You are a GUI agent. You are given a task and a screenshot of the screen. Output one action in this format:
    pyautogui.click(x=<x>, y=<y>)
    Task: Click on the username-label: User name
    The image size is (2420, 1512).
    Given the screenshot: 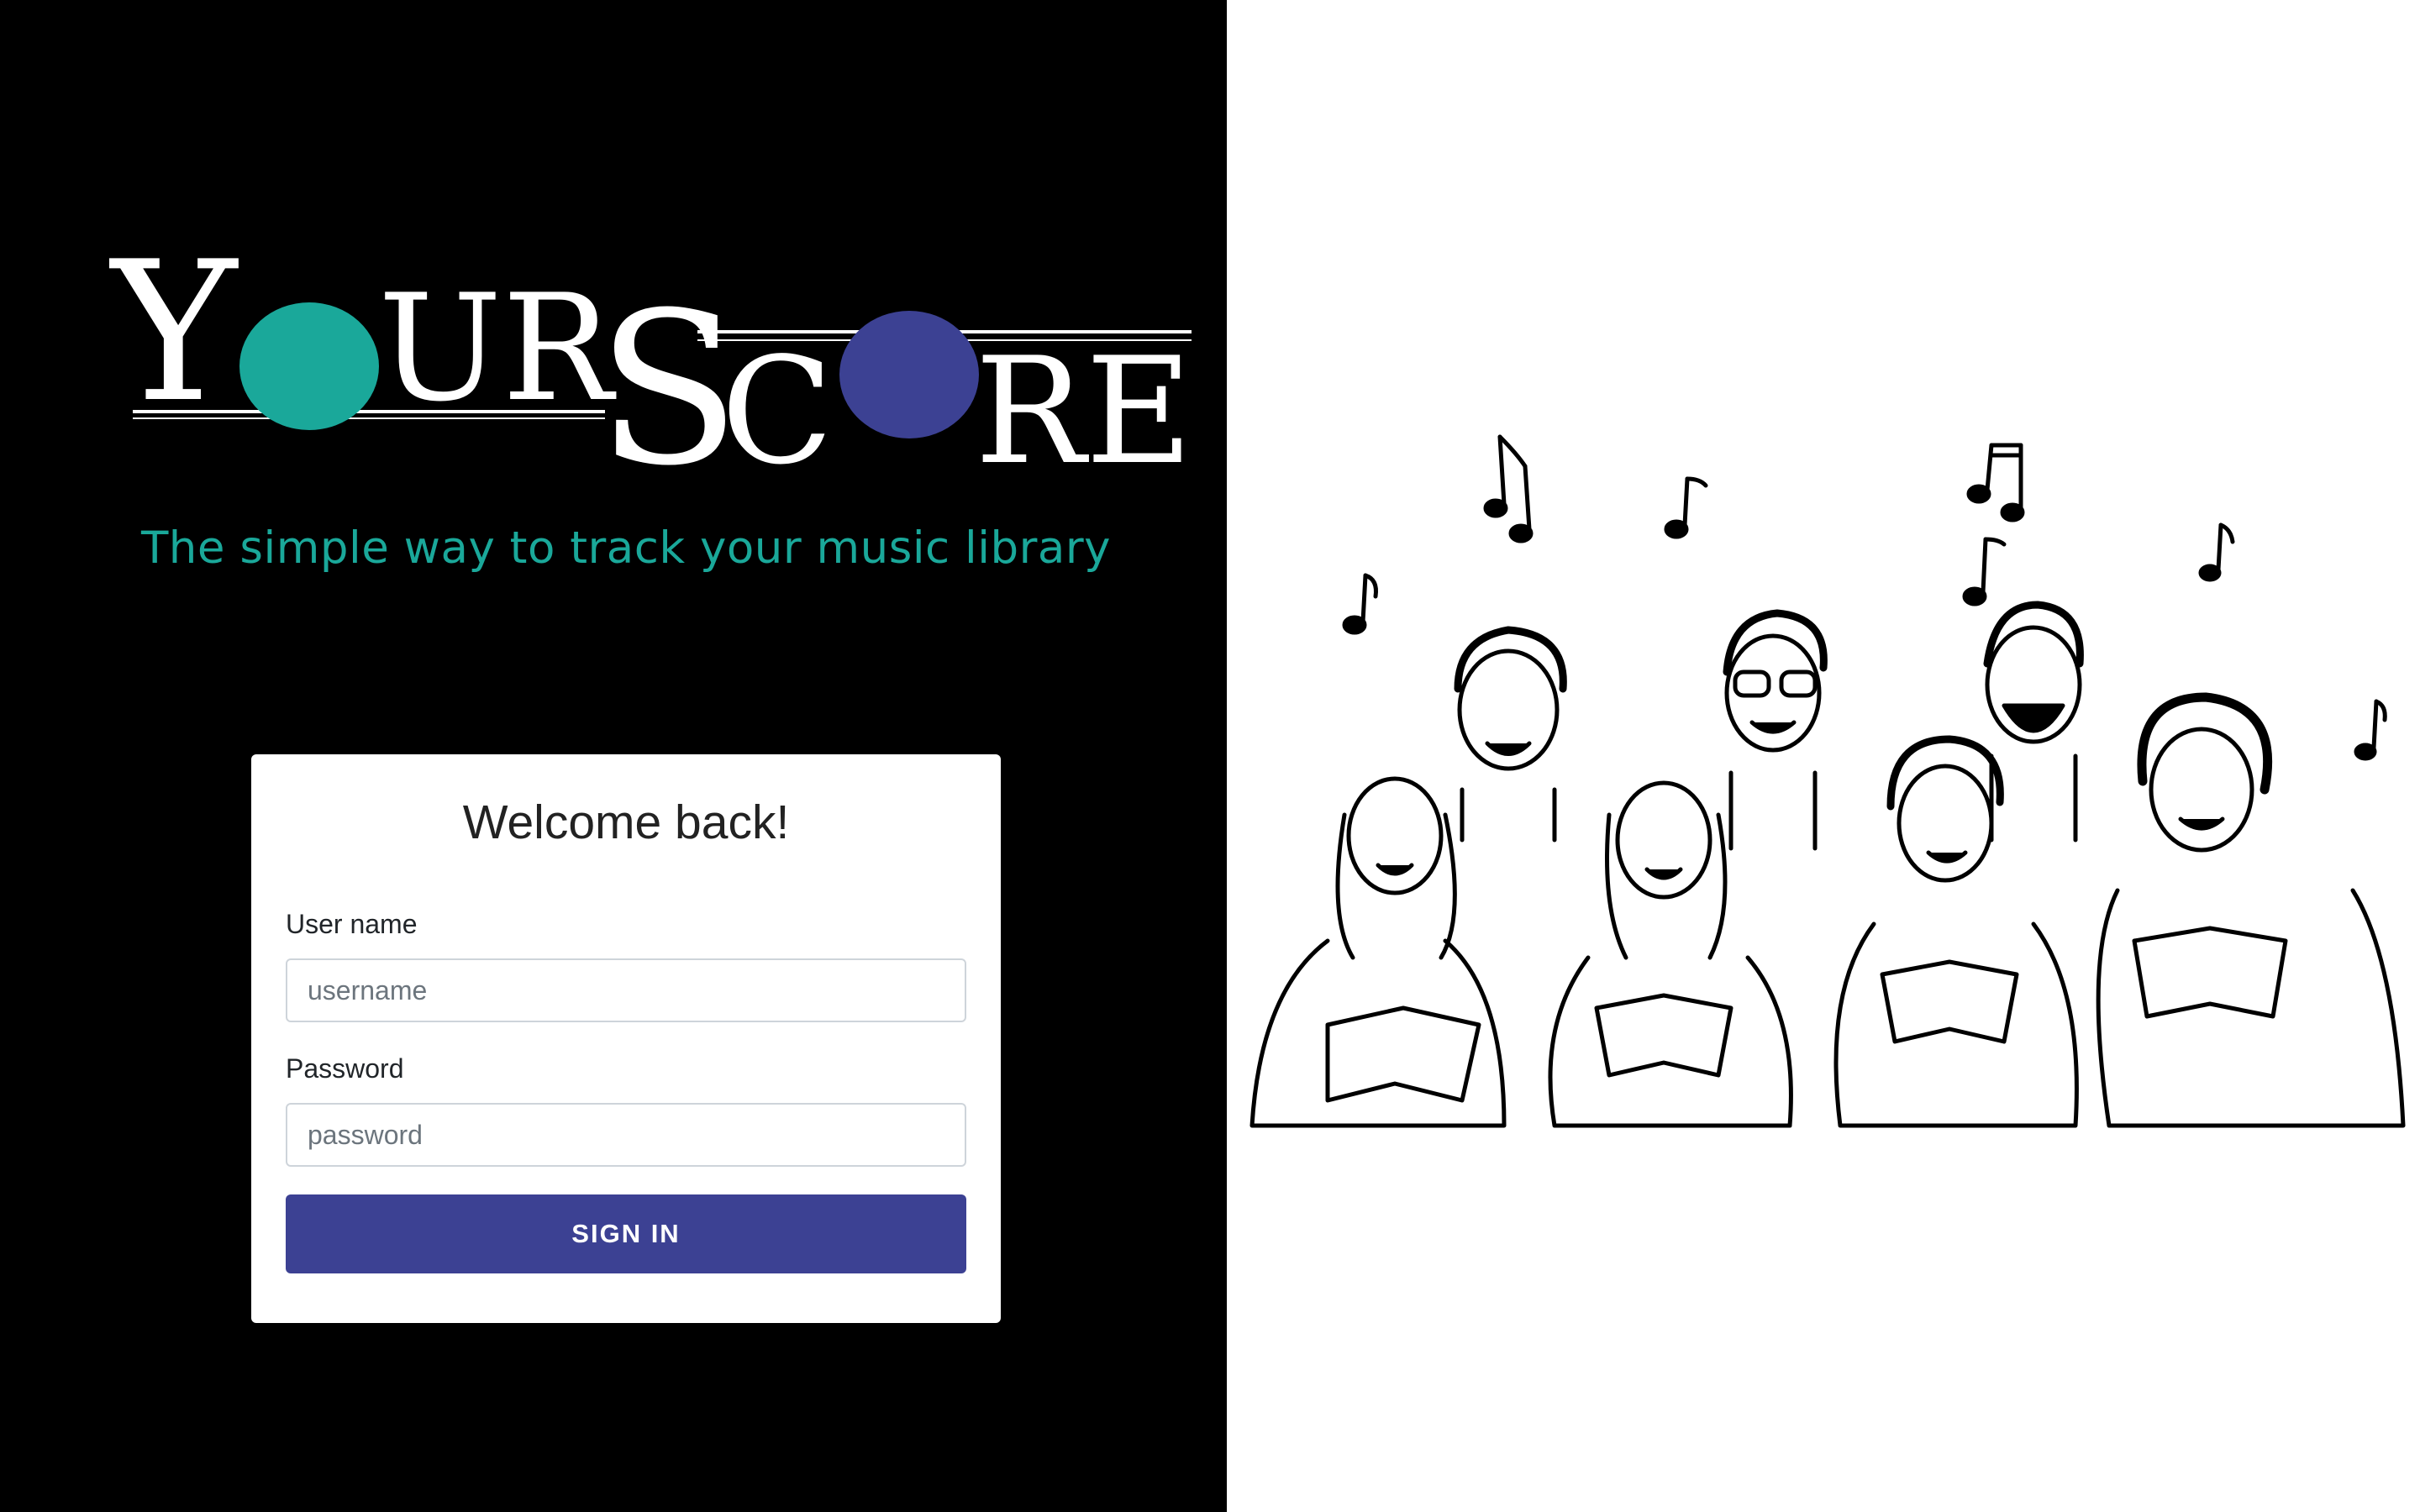 What is the action you would take?
    pyautogui.click(x=352, y=924)
    